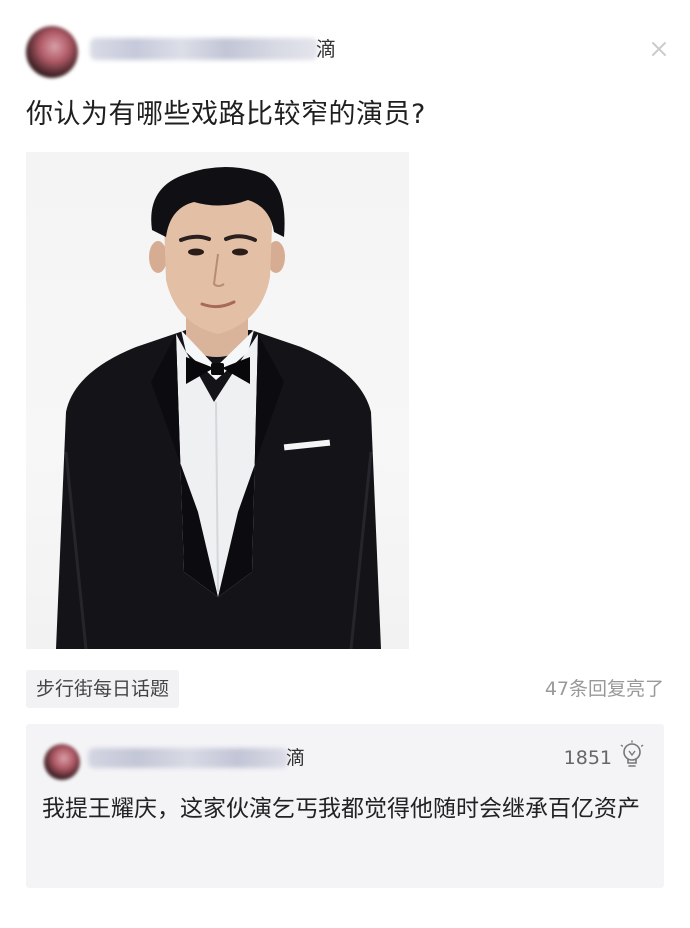  I want to click on comment-author-name-blurred, so click(188, 758).